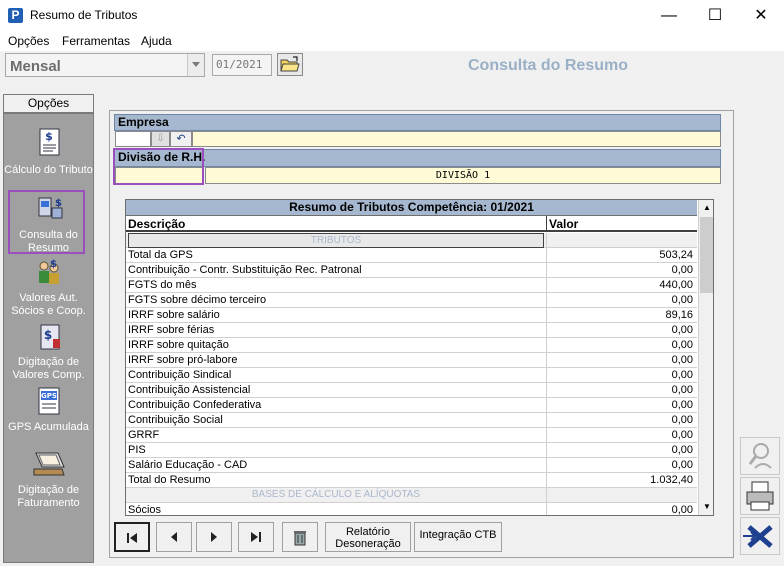 This screenshot has height=566, width=784. What do you see at coordinates (669, 15) in the screenshot?
I see `minimize-button: —` at bounding box center [669, 15].